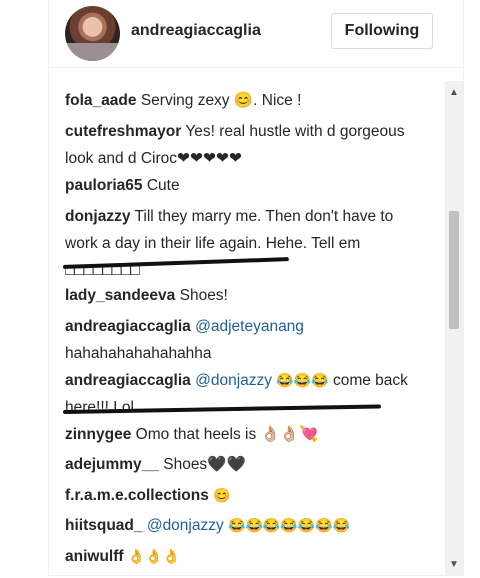 The height and width of the screenshot is (578, 480). Describe the element at coordinates (123, 131) in the screenshot. I see `comment-username: cutefreshmayor` at that location.